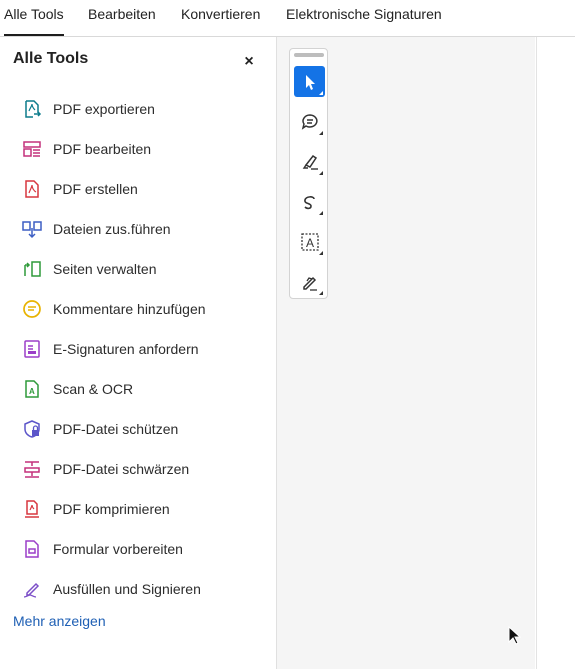 The image size is (575, 669). I want to click on compress-icon, so click(32, 509).